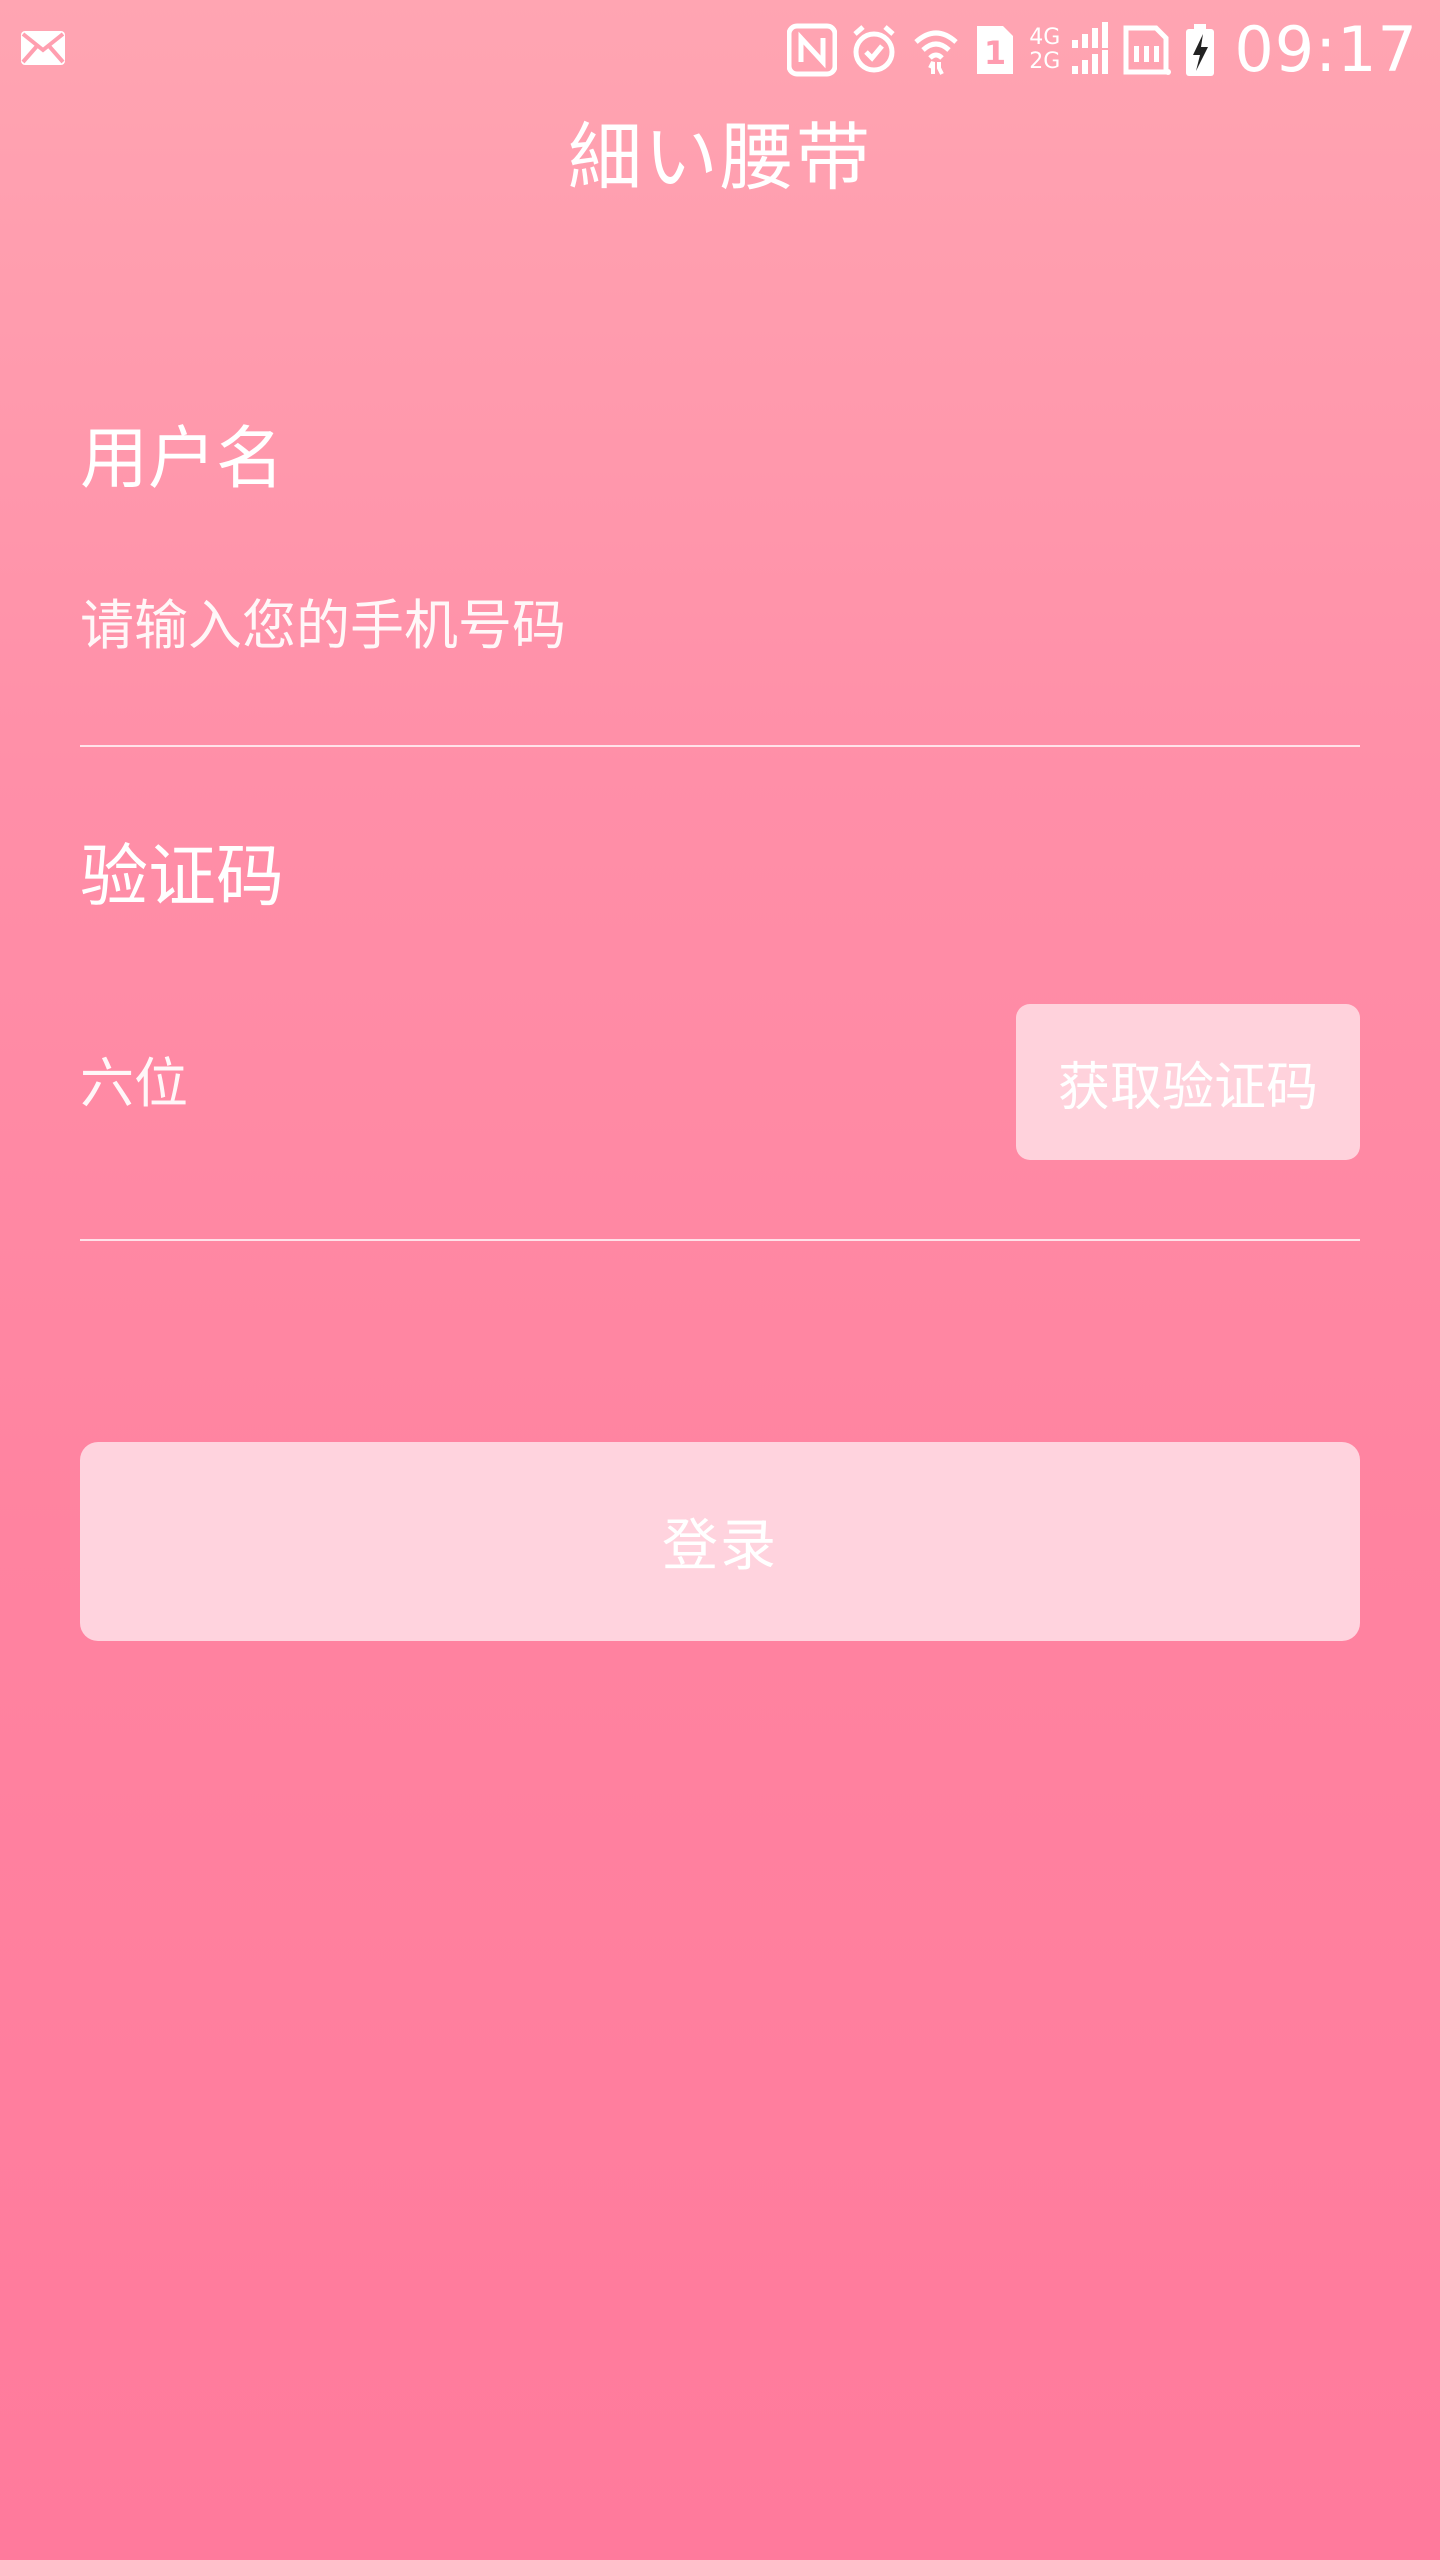  Describe the element at coordinates (1090, 50) in the screenshot. I see `signal-icon` at that location.